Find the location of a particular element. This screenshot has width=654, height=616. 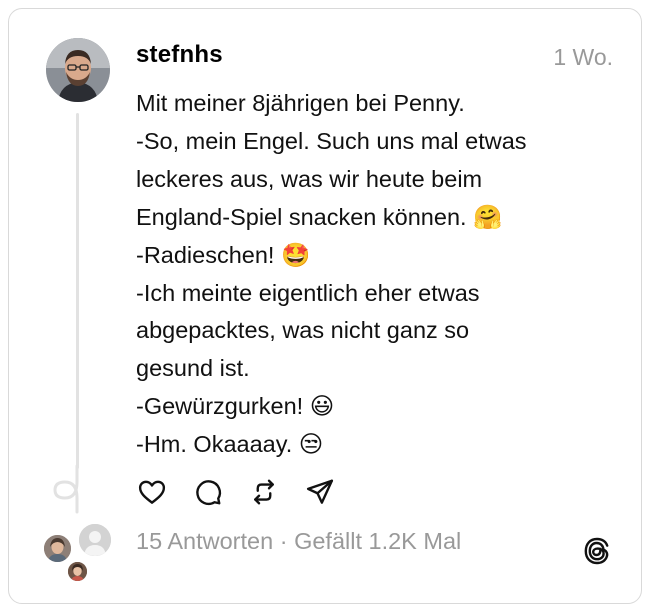

comment-icon is located at coordinates (209, 493).